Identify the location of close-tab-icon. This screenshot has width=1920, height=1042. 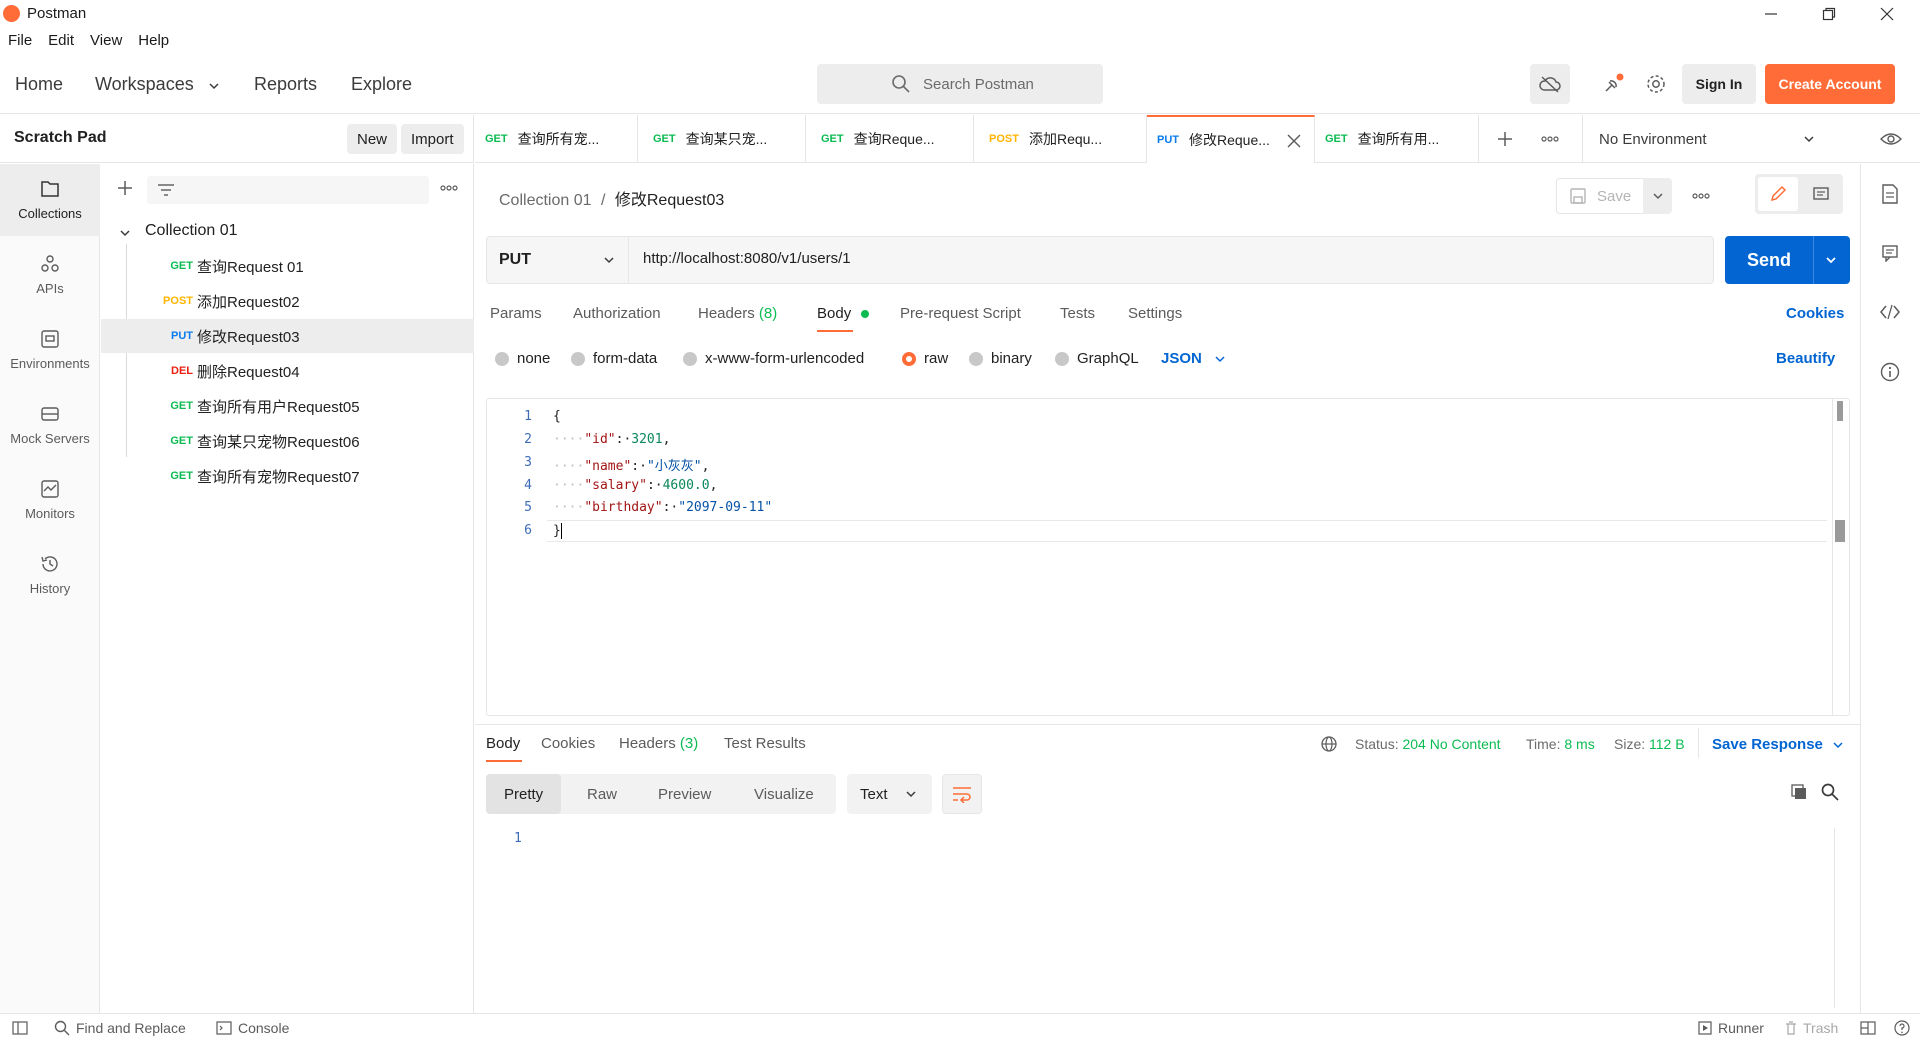
(1294, 141).